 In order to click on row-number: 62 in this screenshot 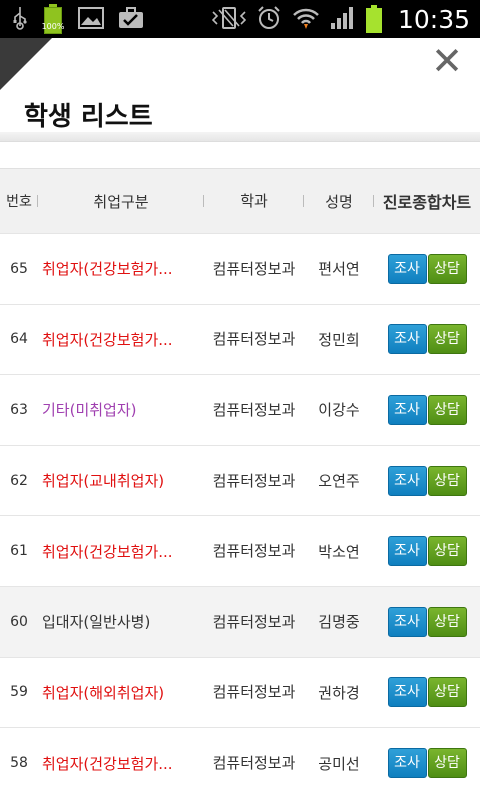, I will do `click(19, 480)`.